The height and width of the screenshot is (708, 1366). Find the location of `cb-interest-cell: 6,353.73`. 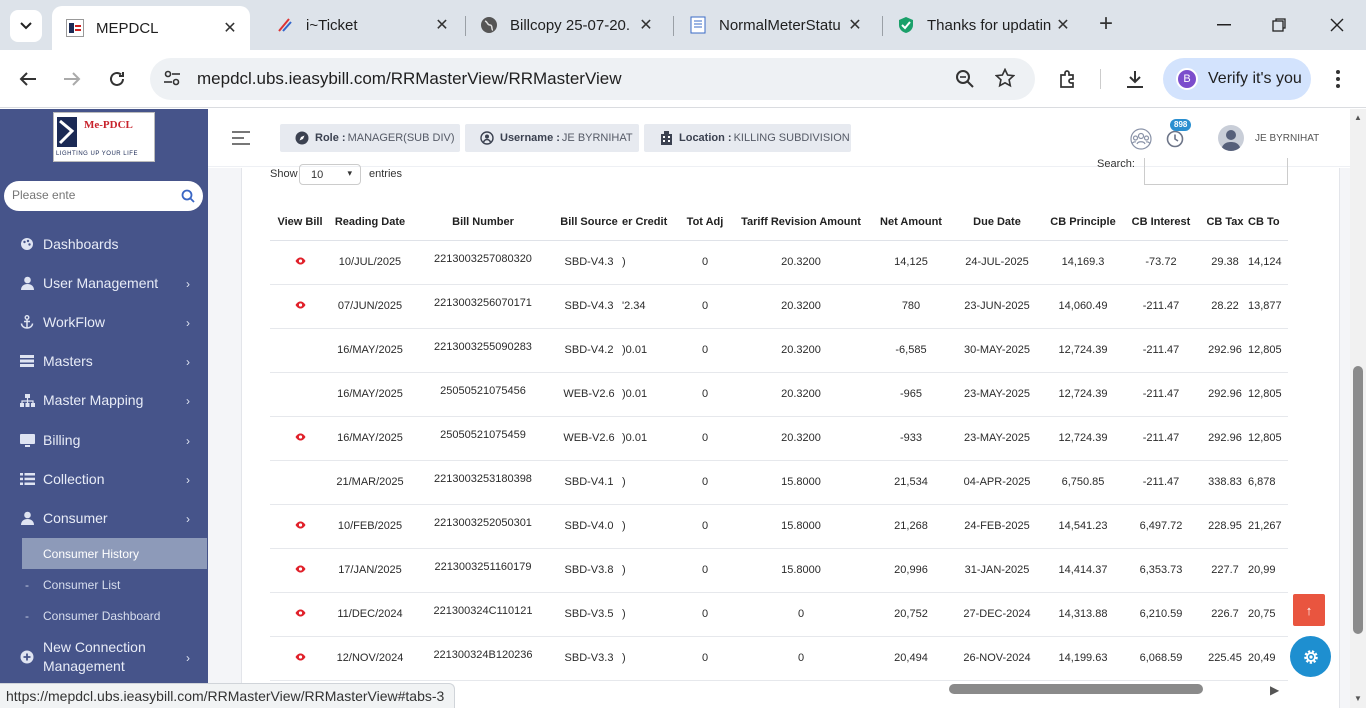

cb-interest-cell: 6,353.73 is located at coordinates (1161, 570).